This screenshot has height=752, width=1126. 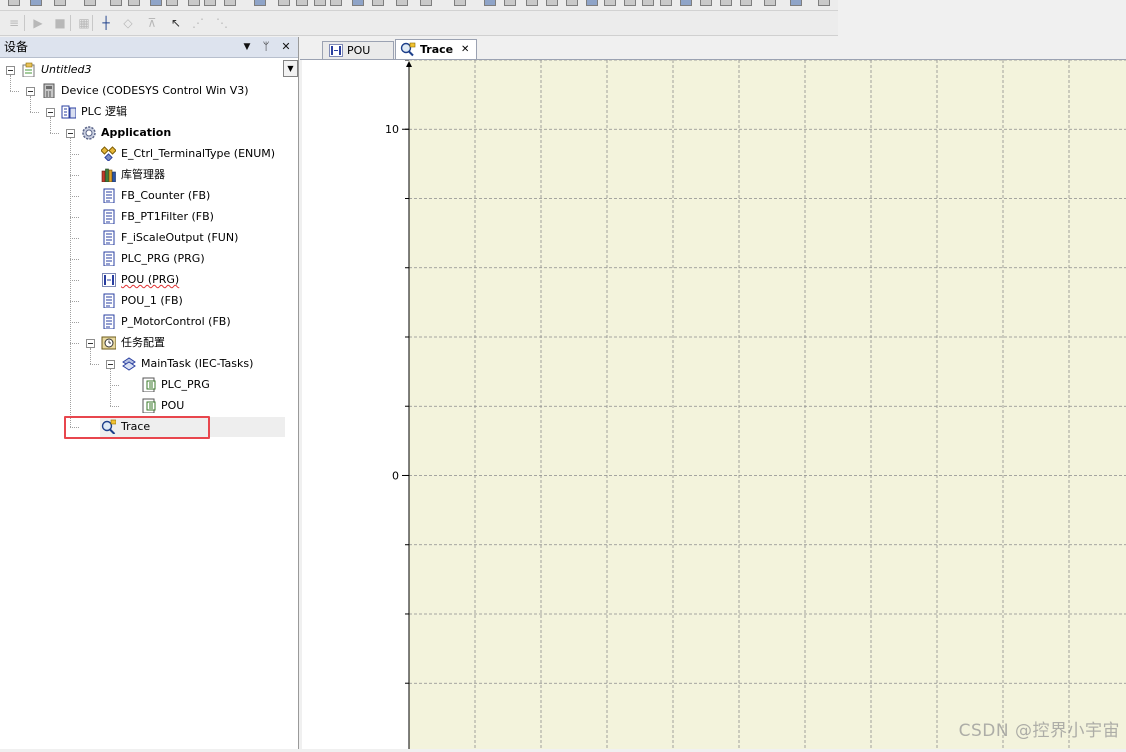 I want to click on tree-item-plc-prg: PLC_PRG (PRG), so click(x=140, y=259).